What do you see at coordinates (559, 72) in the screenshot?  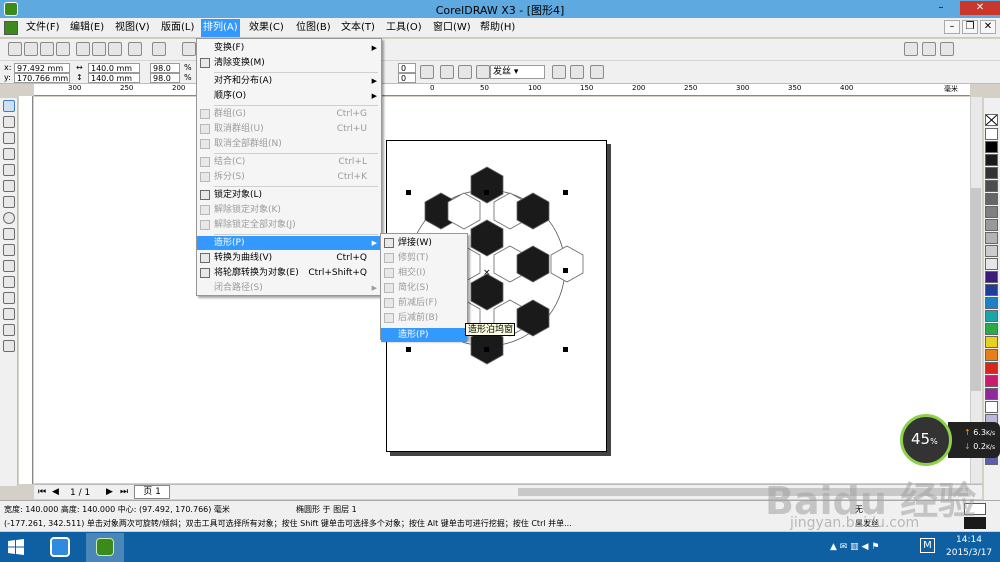 I see `to-front-icon` at bounding box center [559, 72].